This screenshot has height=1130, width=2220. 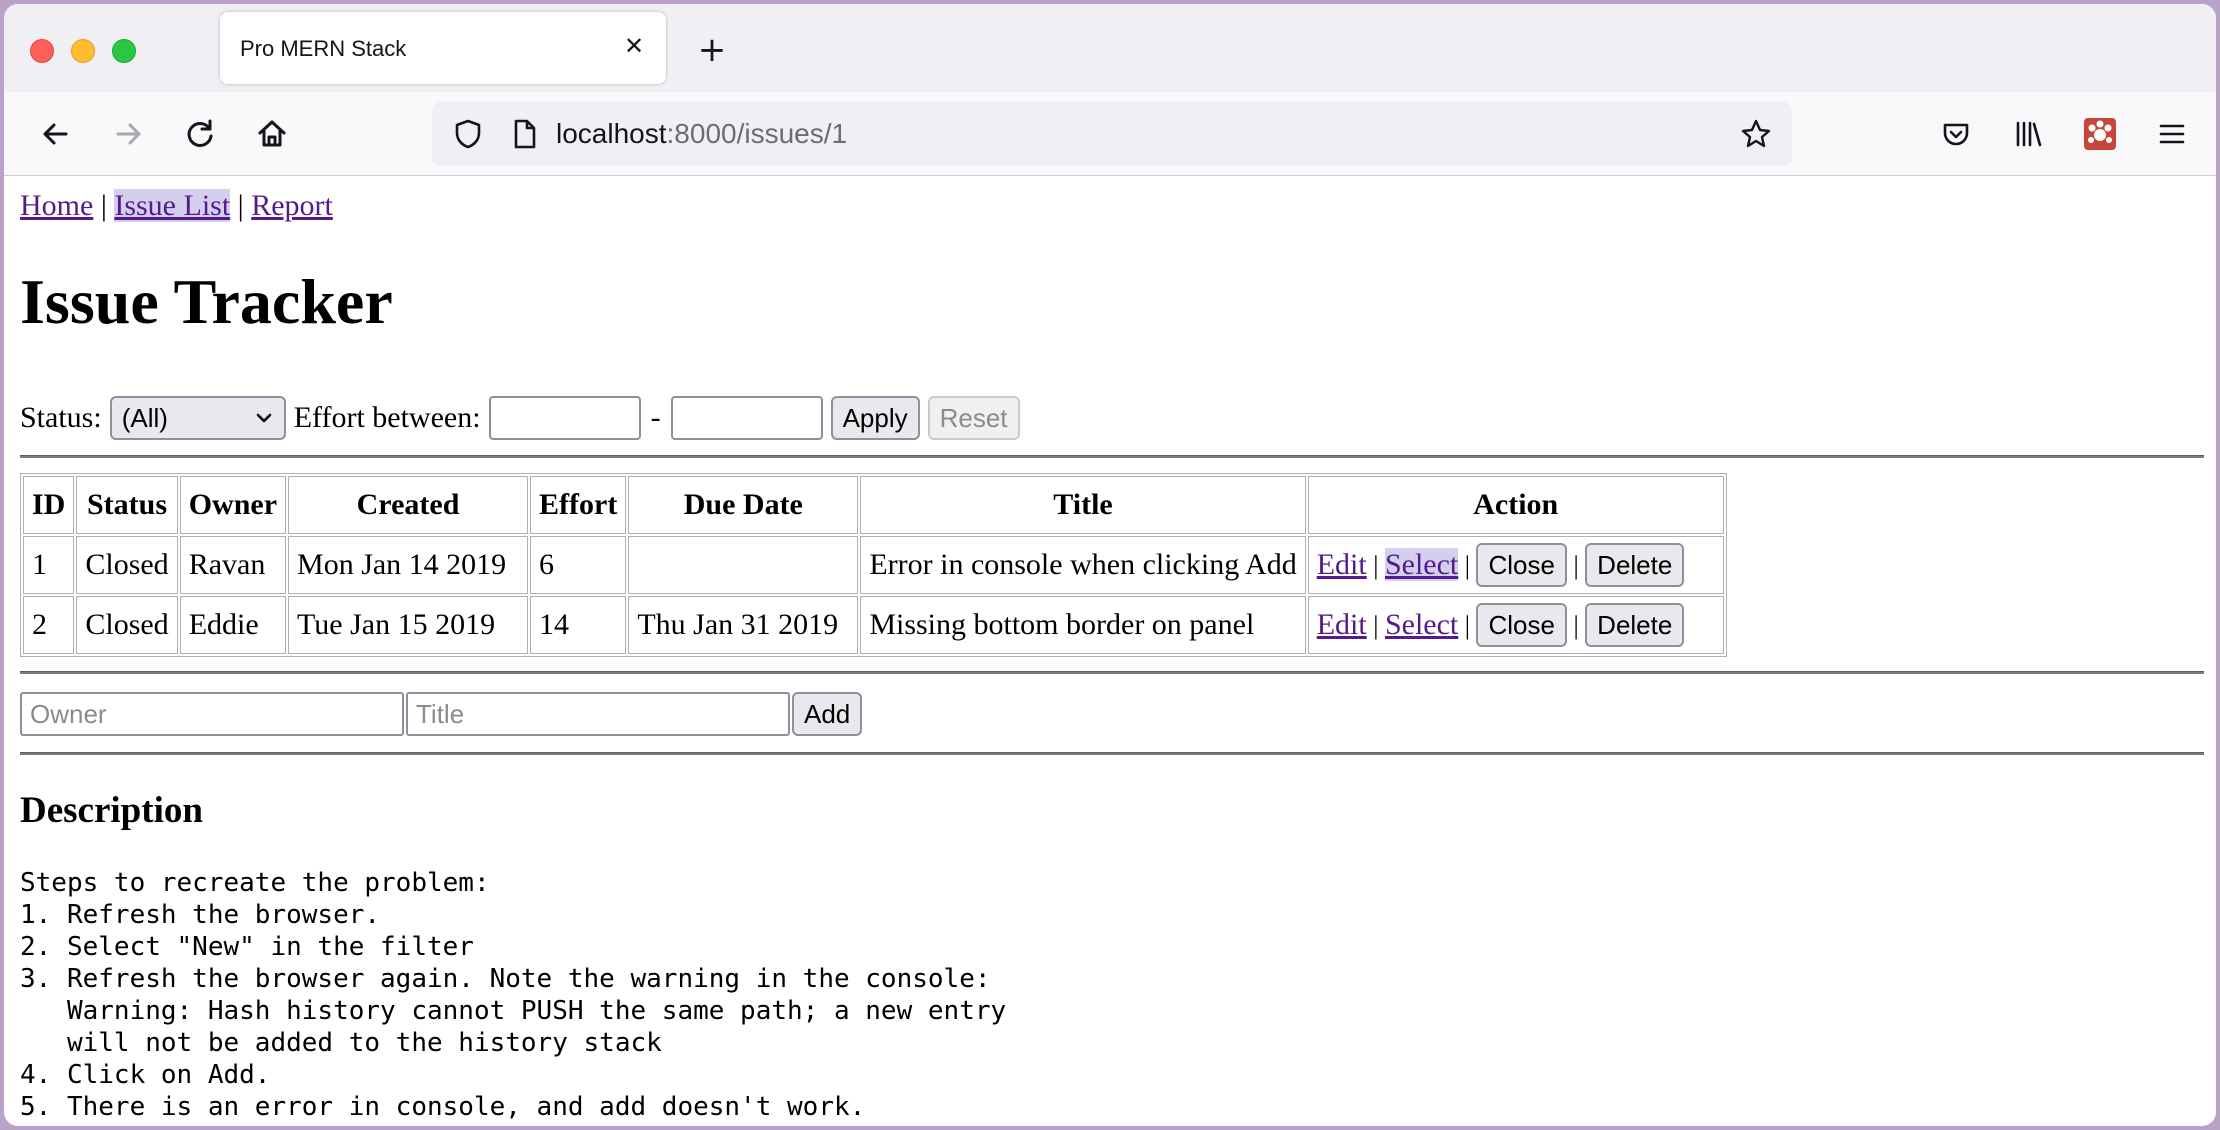 I want to click on chevron-down-icon, so click(x=264, y=425).